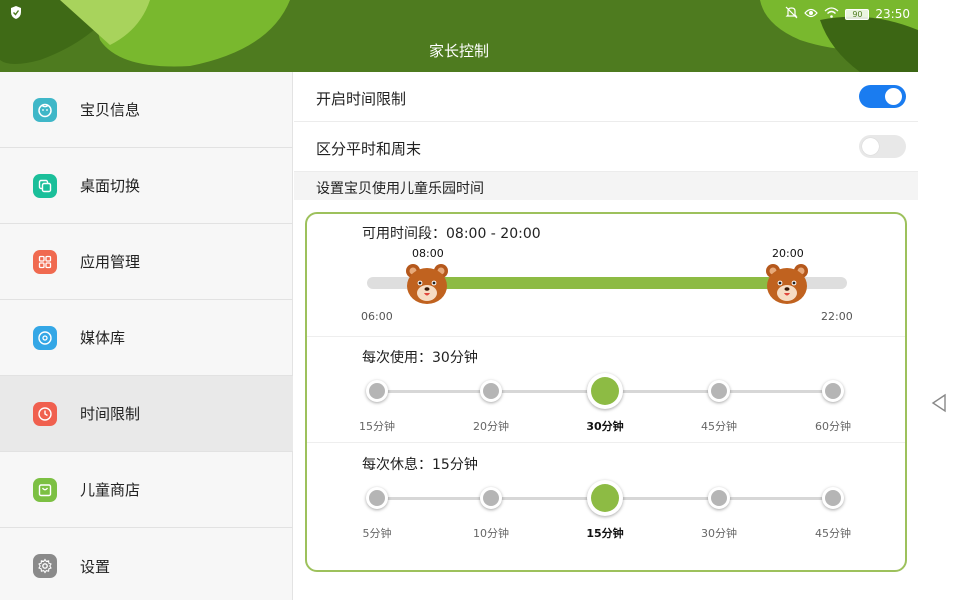 The image size is (960, 600). I want to click on weekday-weekend-toggle, so click(882, 146).